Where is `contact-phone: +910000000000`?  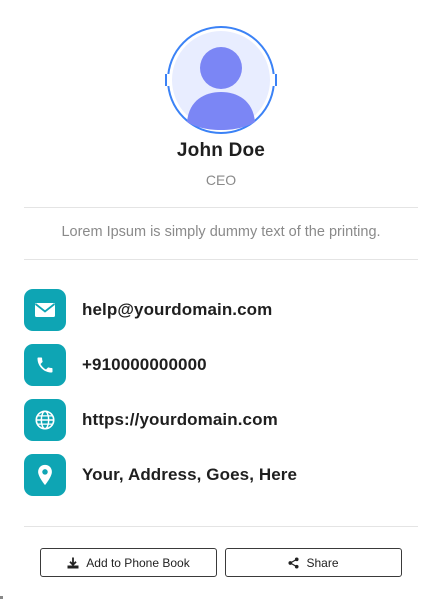 contact-phone: +910000000000 is located at coordinates (115, 365).